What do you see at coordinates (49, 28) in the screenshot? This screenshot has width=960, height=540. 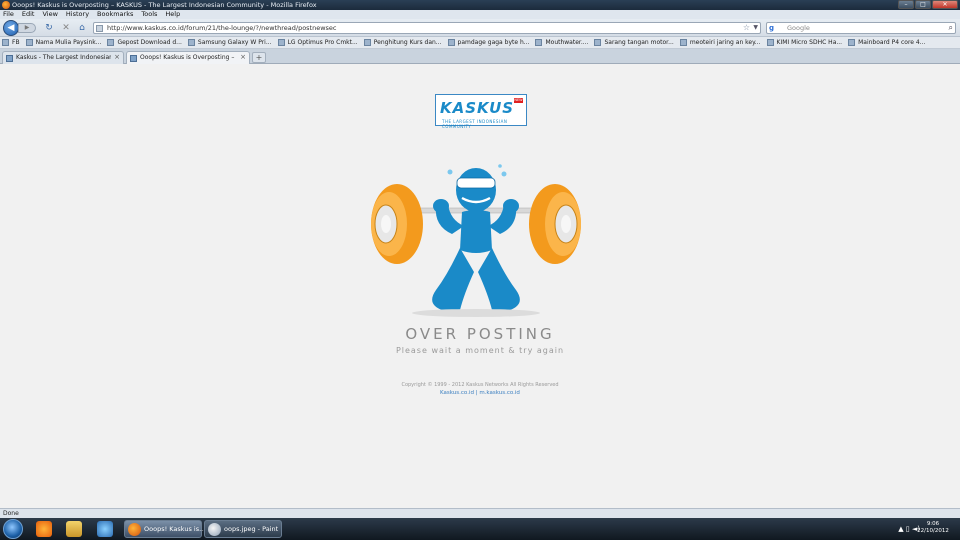 I see `reload-icon: ↻` at bounding box center [49, 28].